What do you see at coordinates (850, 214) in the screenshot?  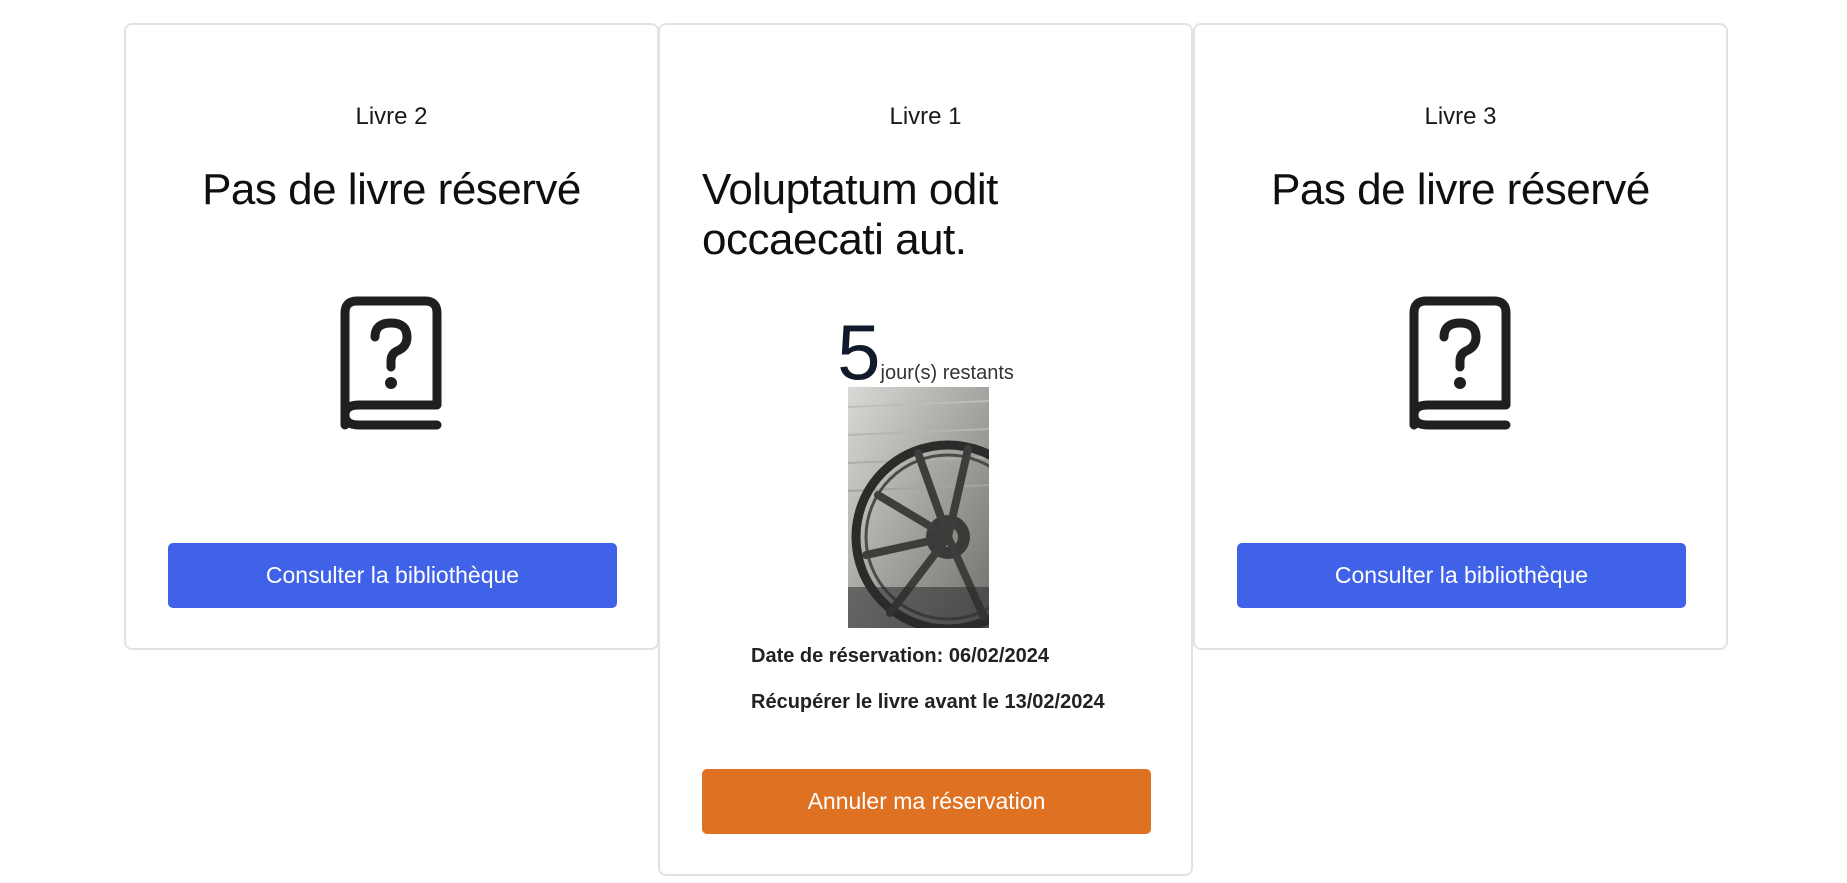 I see `book-title: Voluptatum odit occaecati aut.` at bounding box center [850, 214].